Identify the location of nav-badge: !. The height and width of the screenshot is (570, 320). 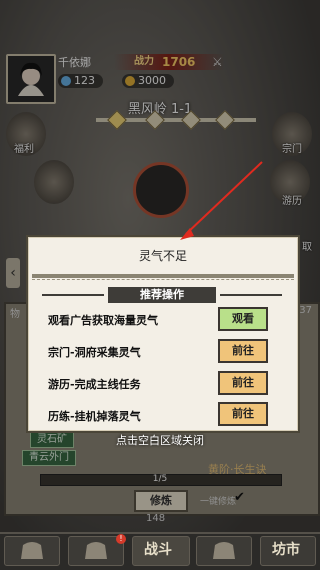
(121, 539).